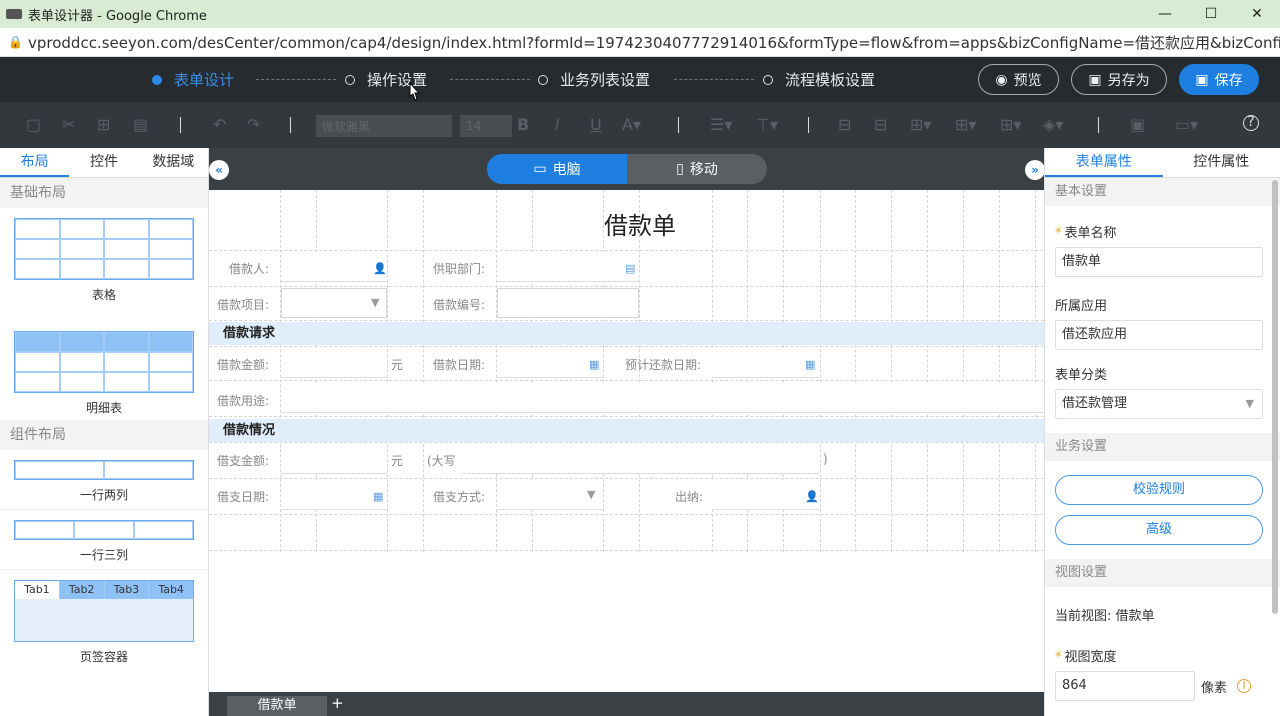  Describe the element at coordinates (631, 124) in the screenshot. I see `font-color-icon: A▾` at that location.